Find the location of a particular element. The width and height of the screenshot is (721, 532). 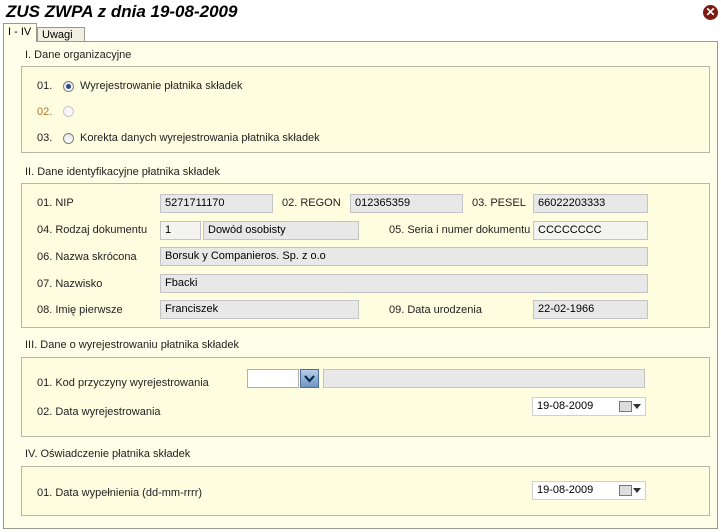

tab-i-iv: I - IV is located at coordinates (20, 32).